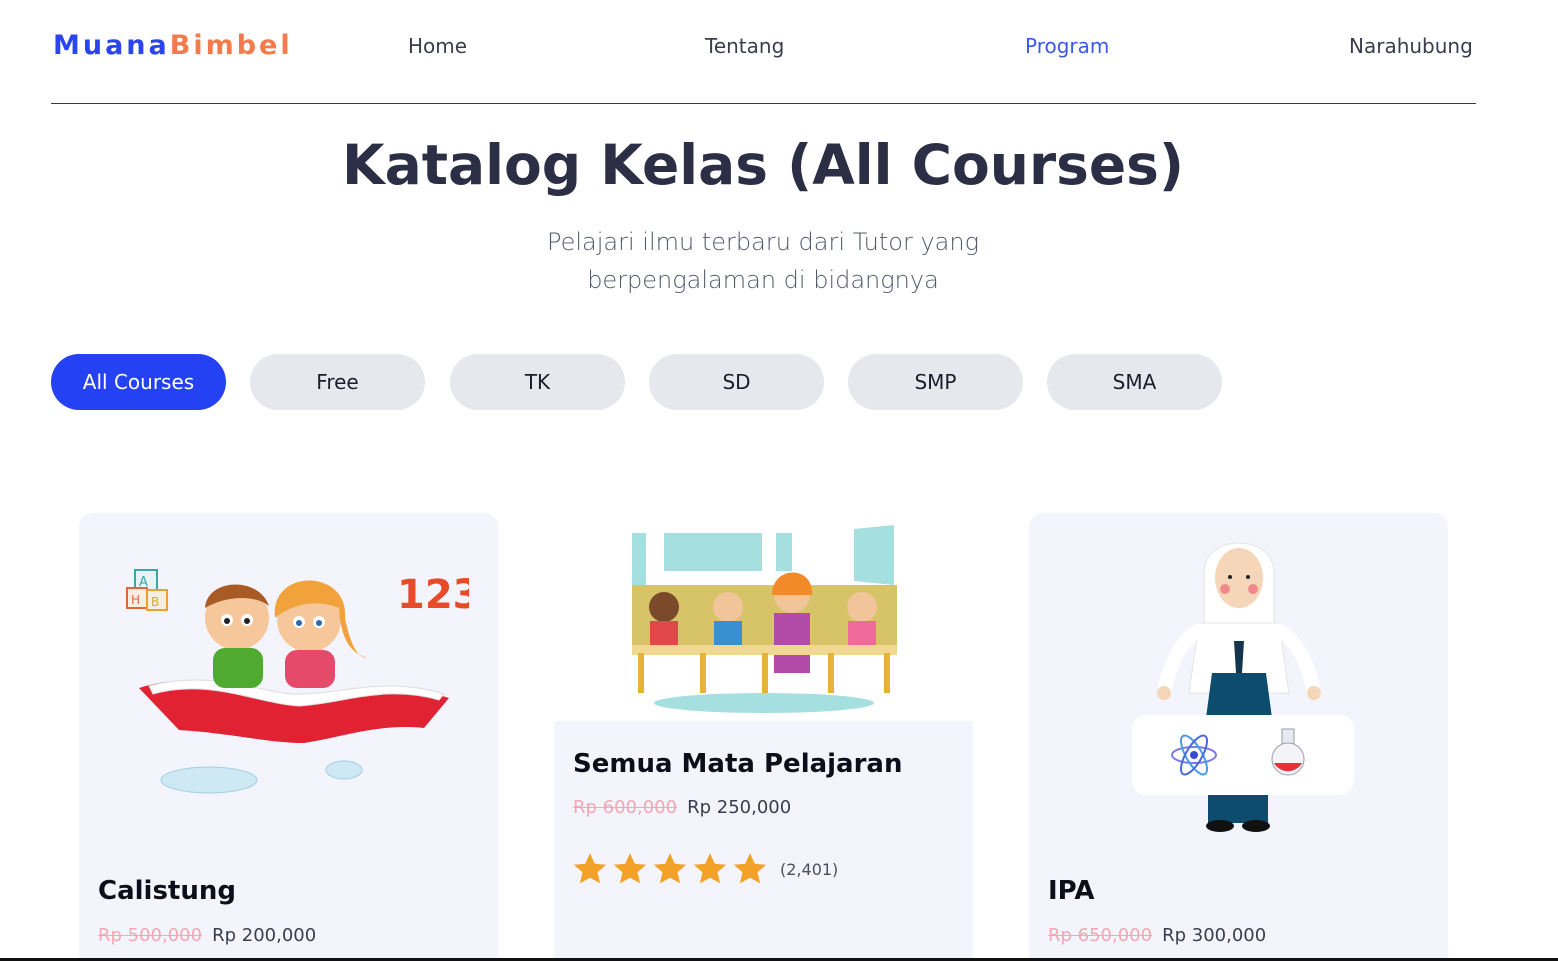 This screenshot has height=961, width=1558. Describe the element at coordinates (1411, 46) in the screenshot. I see `nav-narahubung: Narahubung` at that location.